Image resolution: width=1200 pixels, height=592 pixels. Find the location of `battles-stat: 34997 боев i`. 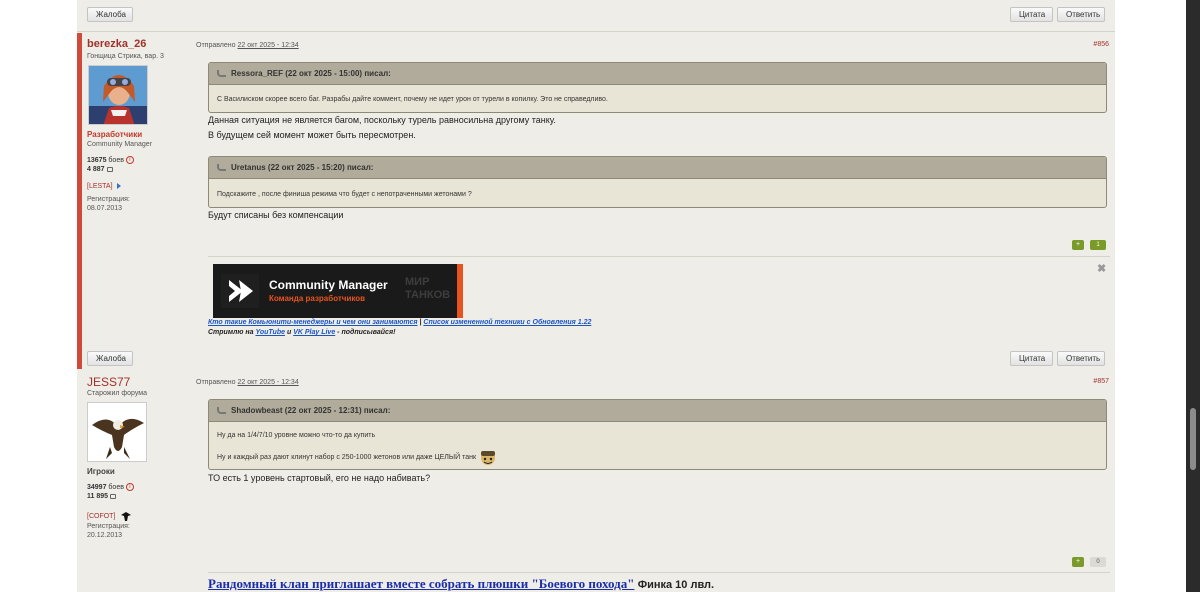

battles-stat: 34997 боев i is located at coordinates (110, 487).